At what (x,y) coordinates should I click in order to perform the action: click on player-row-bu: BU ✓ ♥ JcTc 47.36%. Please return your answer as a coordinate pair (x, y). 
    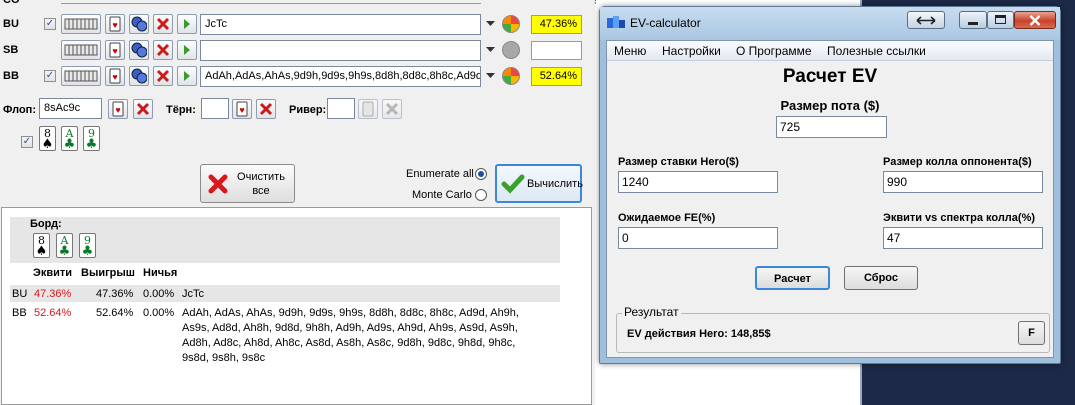
    Looking at the image, I should click on (297, 25).